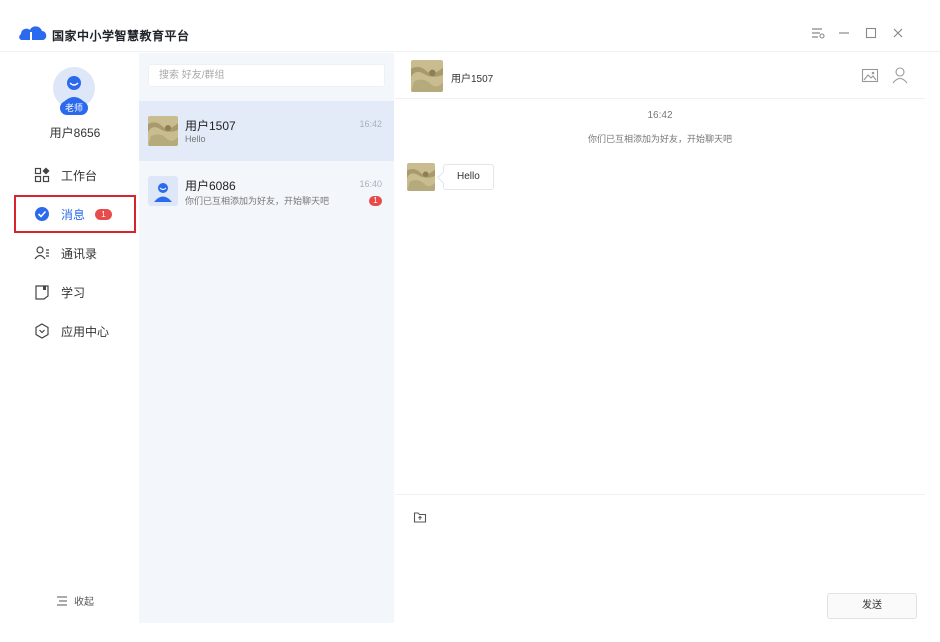 This screenshot has height=642, width=940. What do you see at coordinates (266, 131) in the screenshot?
I see `conversation-item: 用户1507 Hello 16:42` at bounding box center [266, 131].